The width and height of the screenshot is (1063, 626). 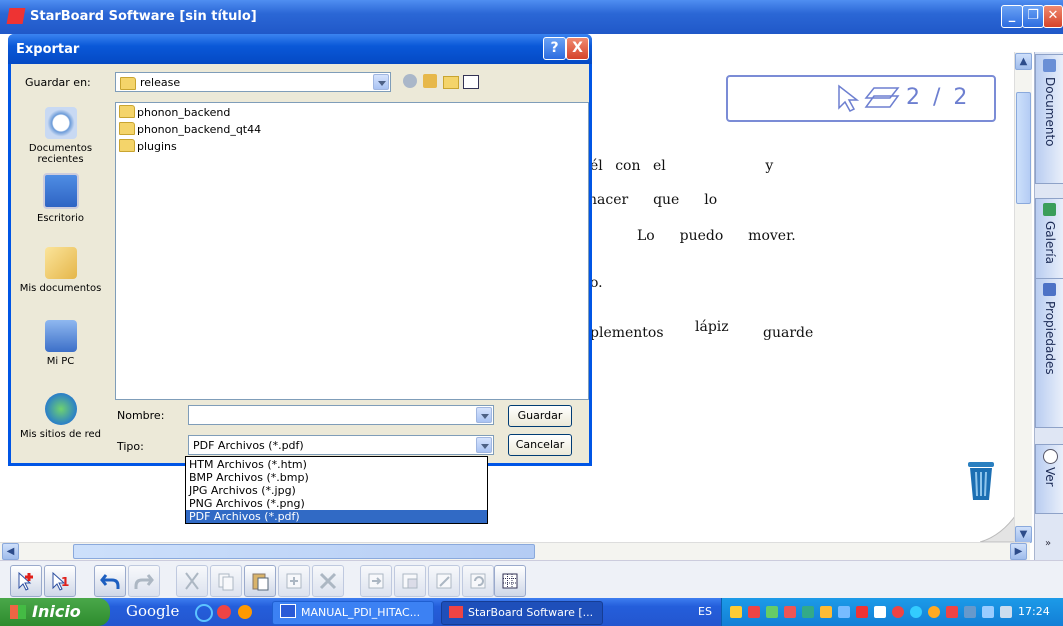 I want to click on add-page-button, so click(x=26, y=581).